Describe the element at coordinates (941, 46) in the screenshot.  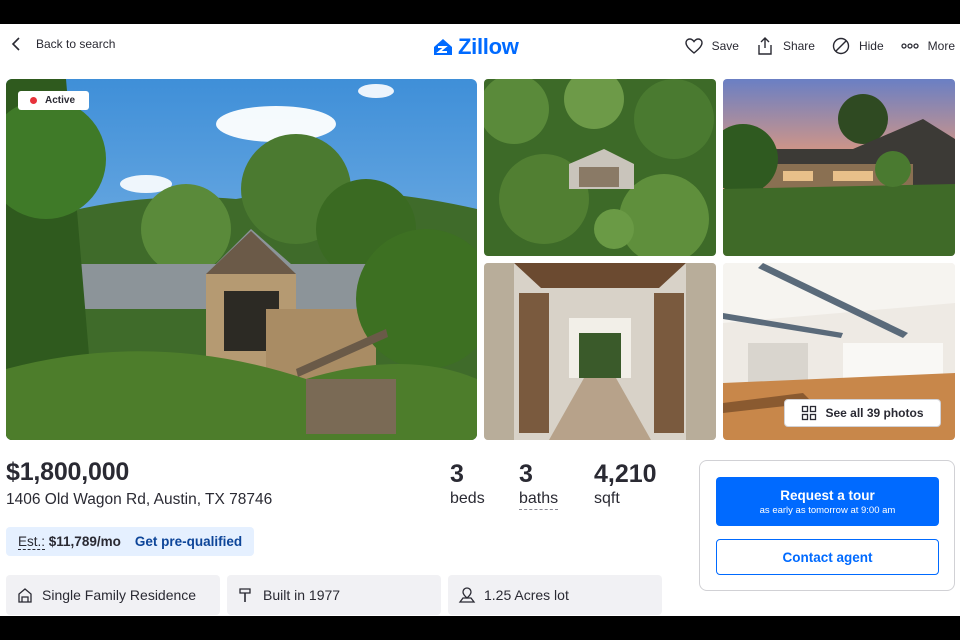
I see `more-label: More` at that location.